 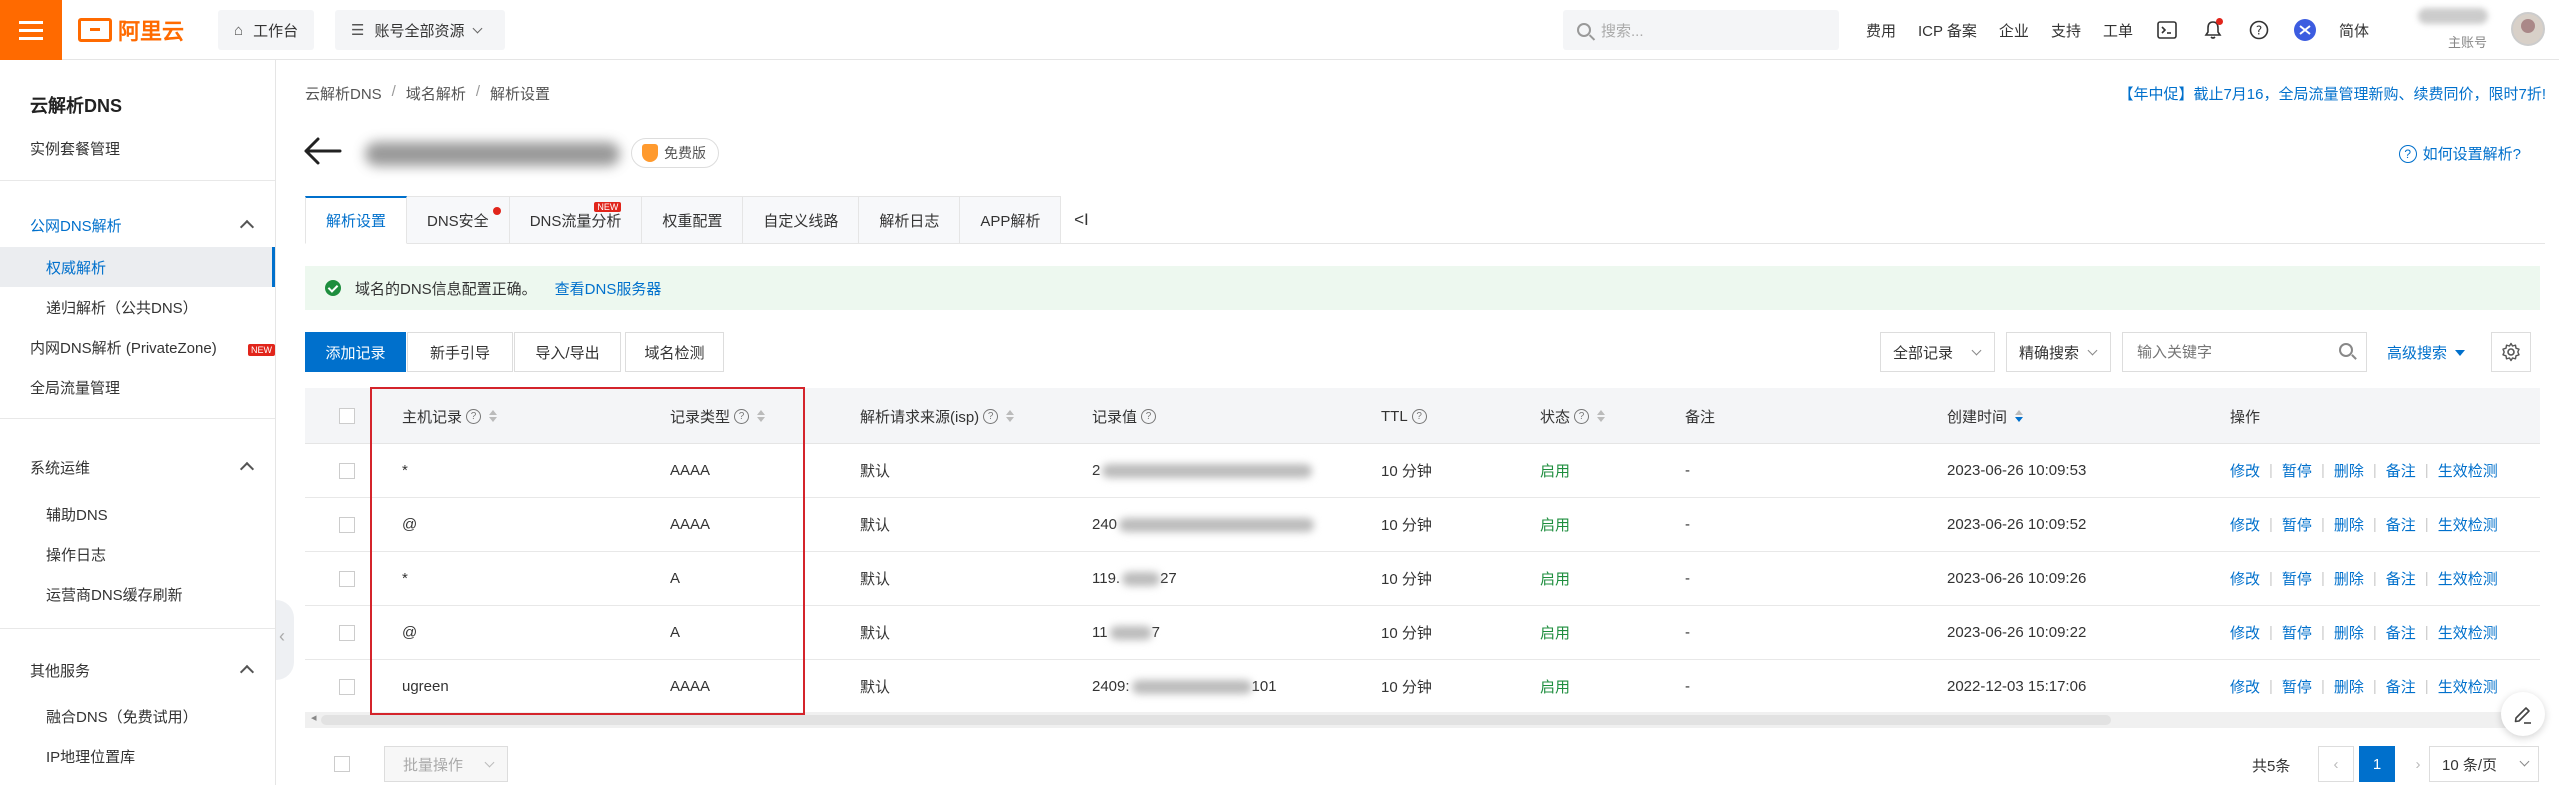 What do you see at coordinates (90, 756) in the screenshot?
I see `sidebar-item-ip-geo: IP地理位置库` at bounding box center [90, 756].